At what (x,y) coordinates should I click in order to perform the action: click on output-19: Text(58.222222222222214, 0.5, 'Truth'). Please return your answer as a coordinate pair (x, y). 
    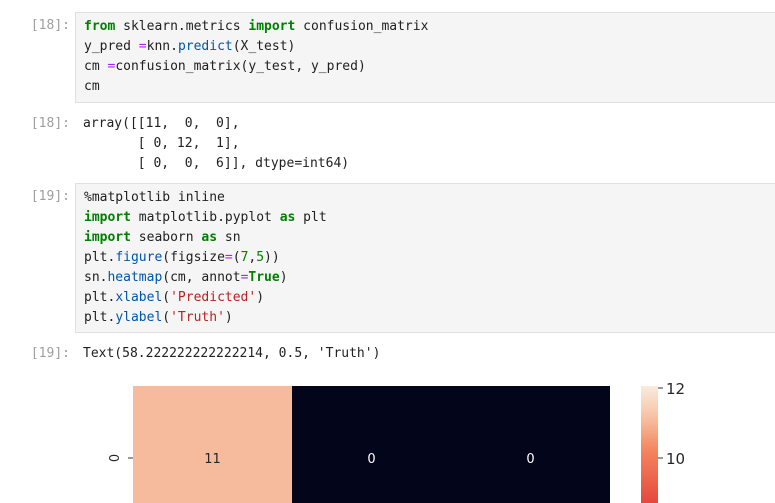
    Looking at the image, I should click on (231, 354).